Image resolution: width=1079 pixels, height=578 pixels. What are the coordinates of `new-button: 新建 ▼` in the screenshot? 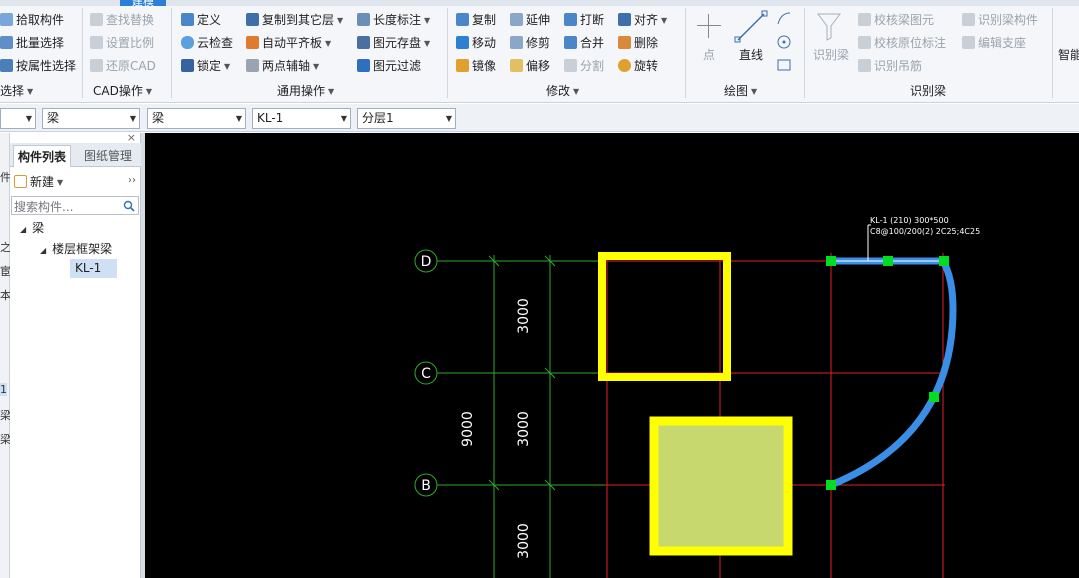 It's located at (38, 182).